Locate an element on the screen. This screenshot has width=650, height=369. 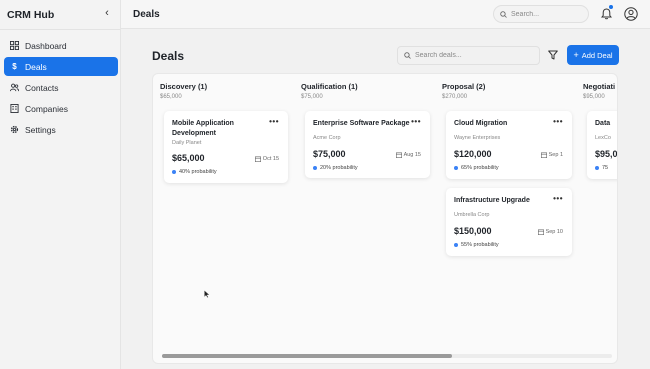
collapse-sidebar-icon: ‹ is located at coordinates (107, 14).